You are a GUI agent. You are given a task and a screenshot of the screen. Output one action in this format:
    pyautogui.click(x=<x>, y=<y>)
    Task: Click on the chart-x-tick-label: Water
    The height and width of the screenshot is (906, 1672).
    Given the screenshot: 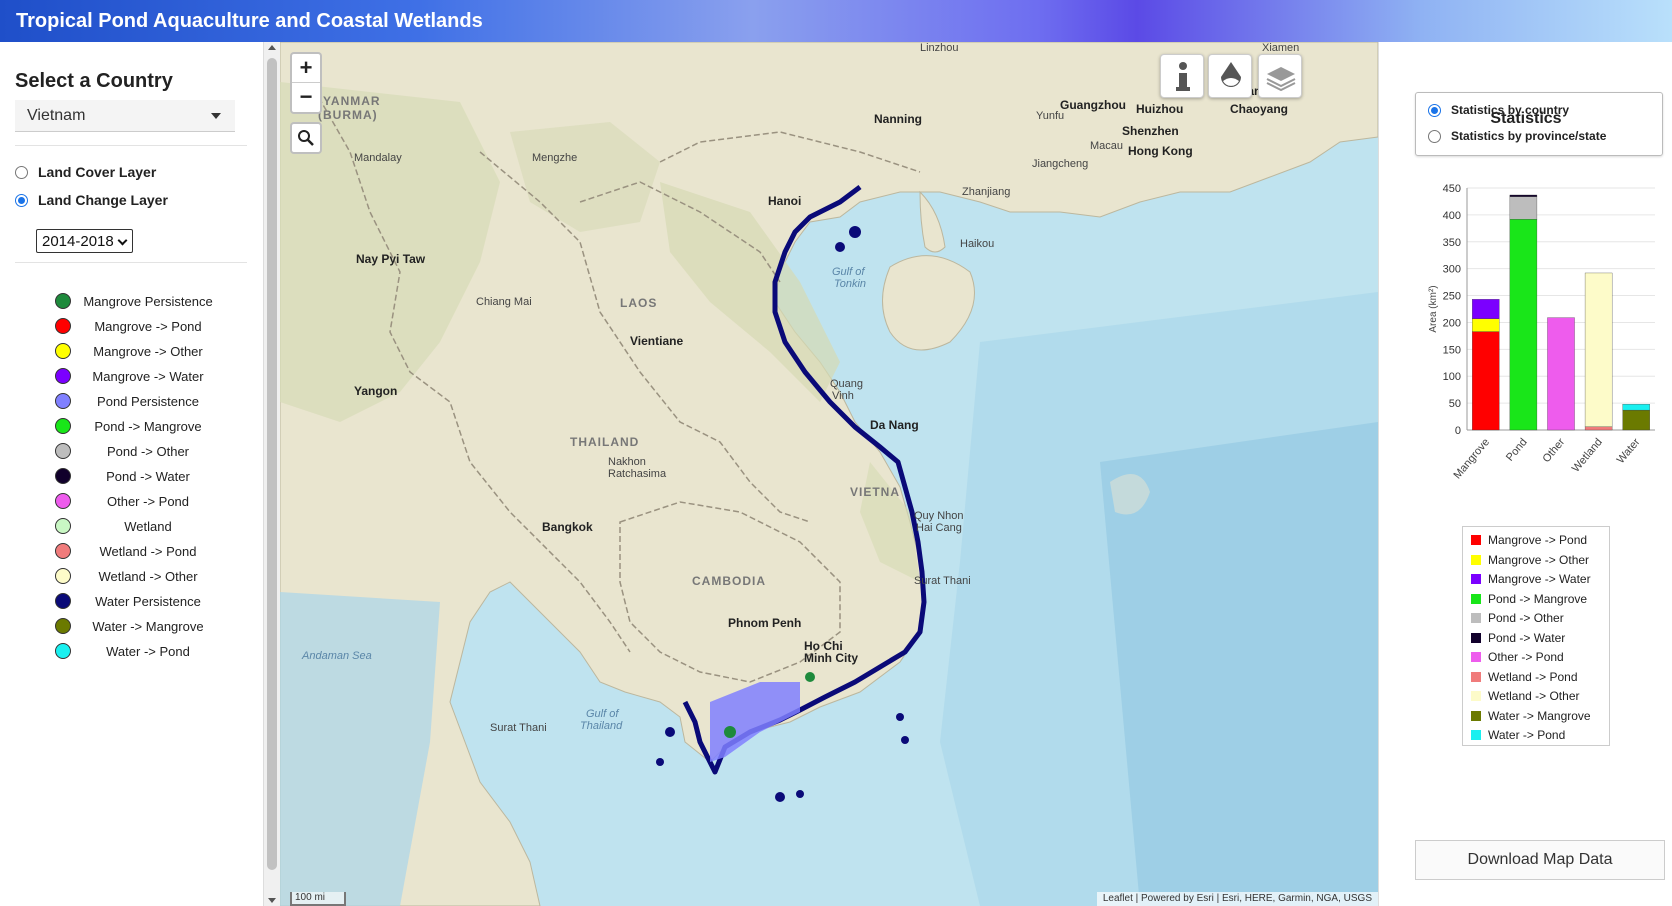 What is the action you would take?
    pyautogui.click(x=1629, y=451)
    